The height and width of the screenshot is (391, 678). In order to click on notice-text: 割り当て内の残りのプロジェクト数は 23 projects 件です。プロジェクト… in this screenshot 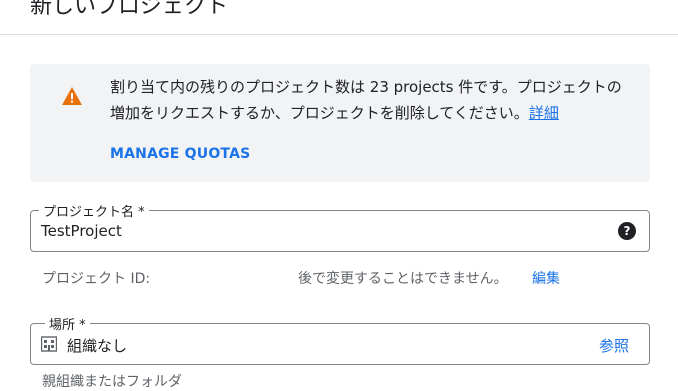, I will do `click(370, 100)`.